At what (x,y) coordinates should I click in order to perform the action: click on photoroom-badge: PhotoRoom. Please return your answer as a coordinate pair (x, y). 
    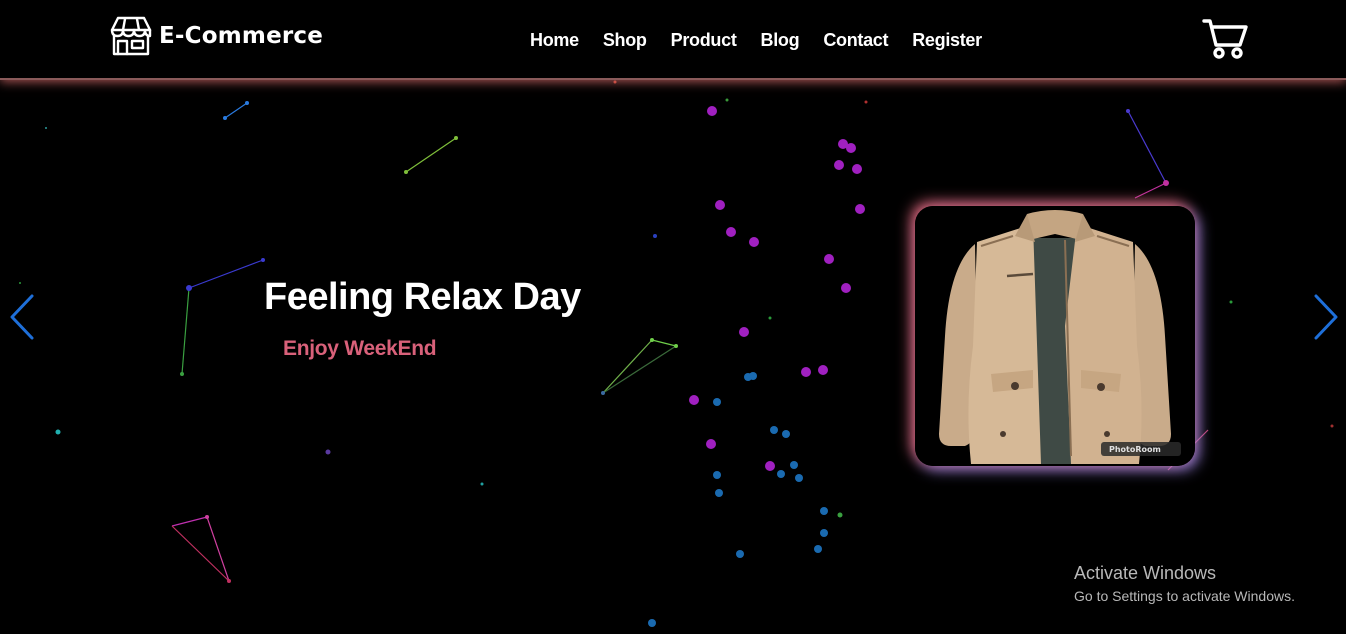
    Looking at the image, I should click on (1135, 449).